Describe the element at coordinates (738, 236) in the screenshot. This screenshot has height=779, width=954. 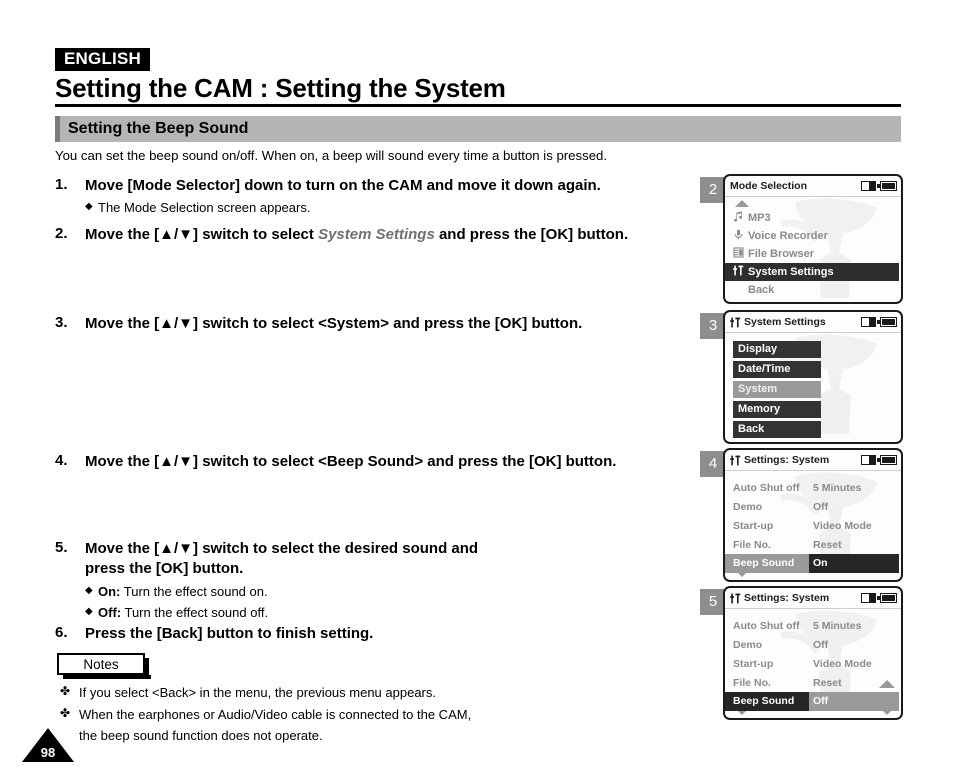
I see `microphone-icon` at that location.